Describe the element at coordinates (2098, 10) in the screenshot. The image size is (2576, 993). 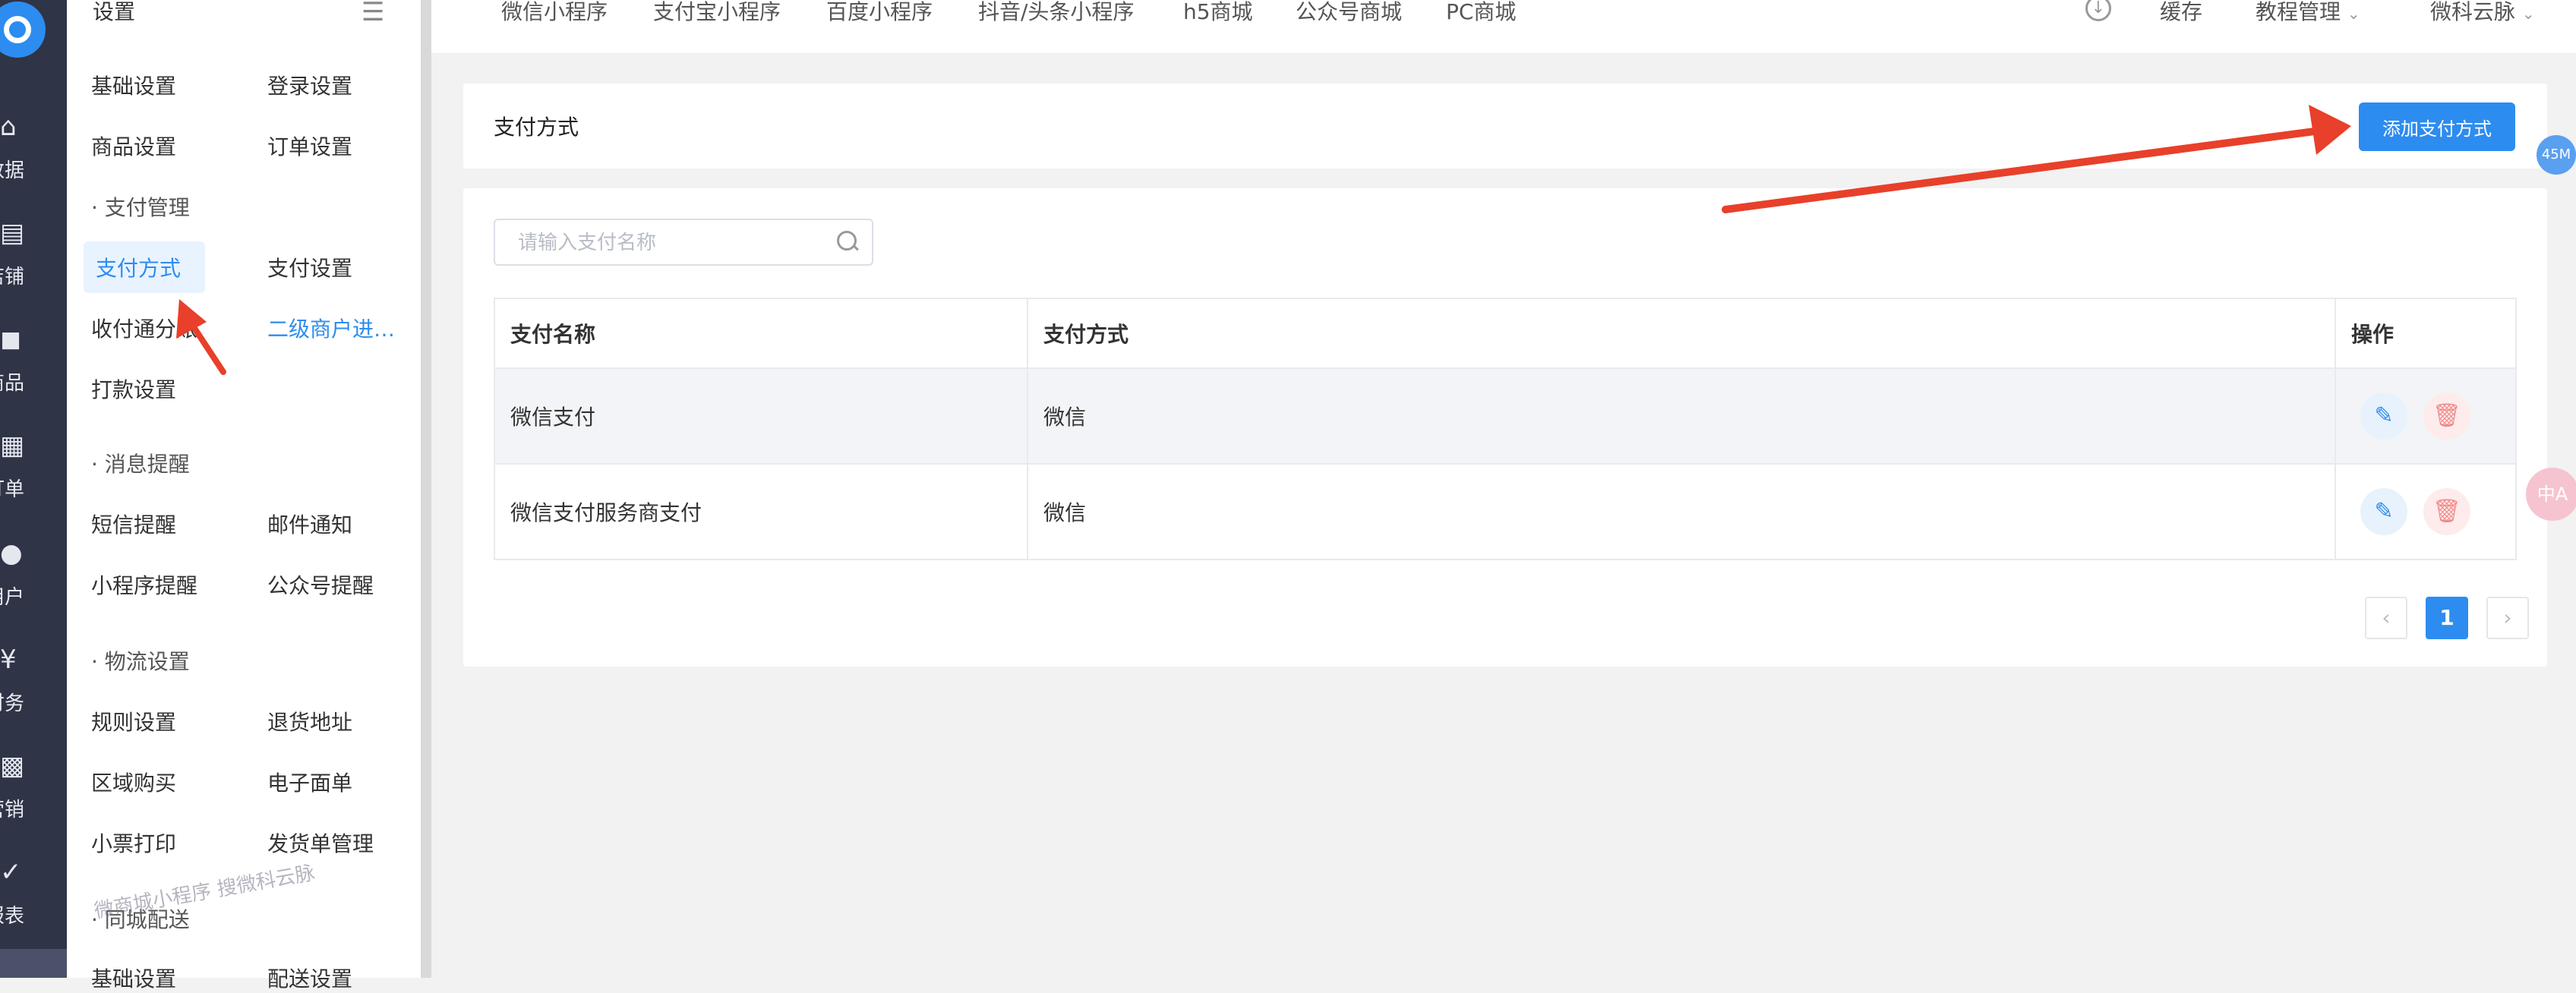
I see `download-icon: ↓` at that location.